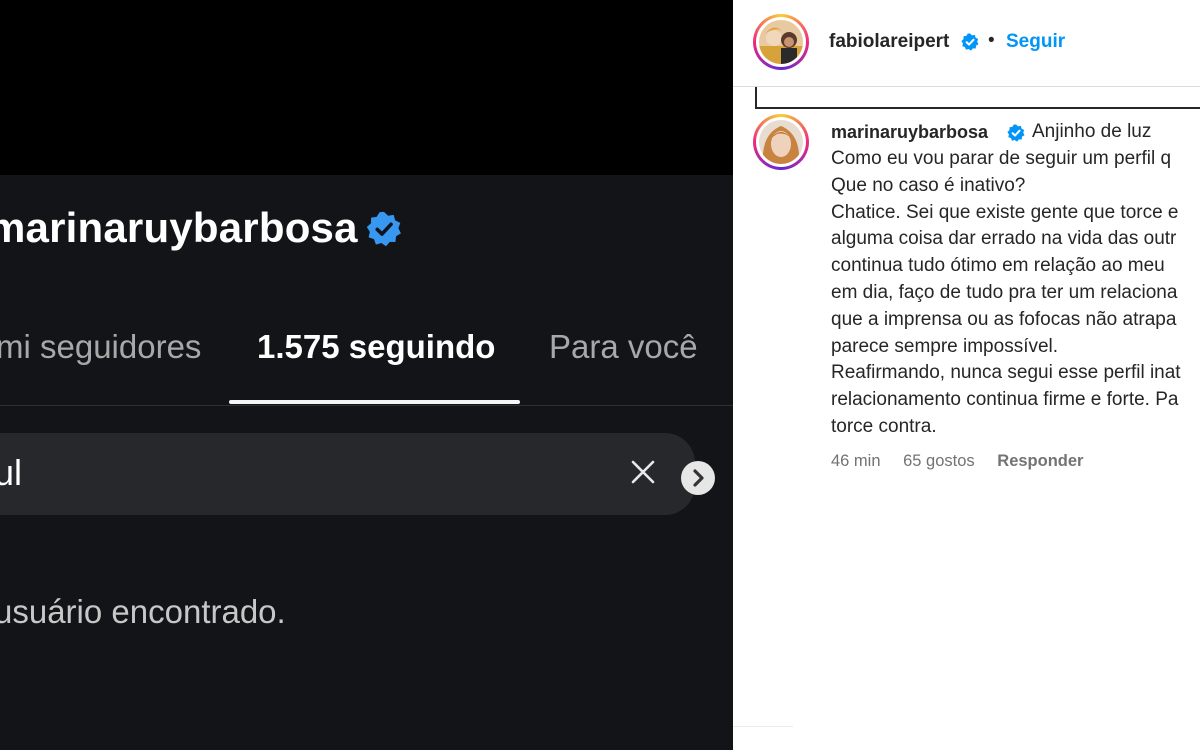  I want to click on commenter-photo, so click(781, 142).